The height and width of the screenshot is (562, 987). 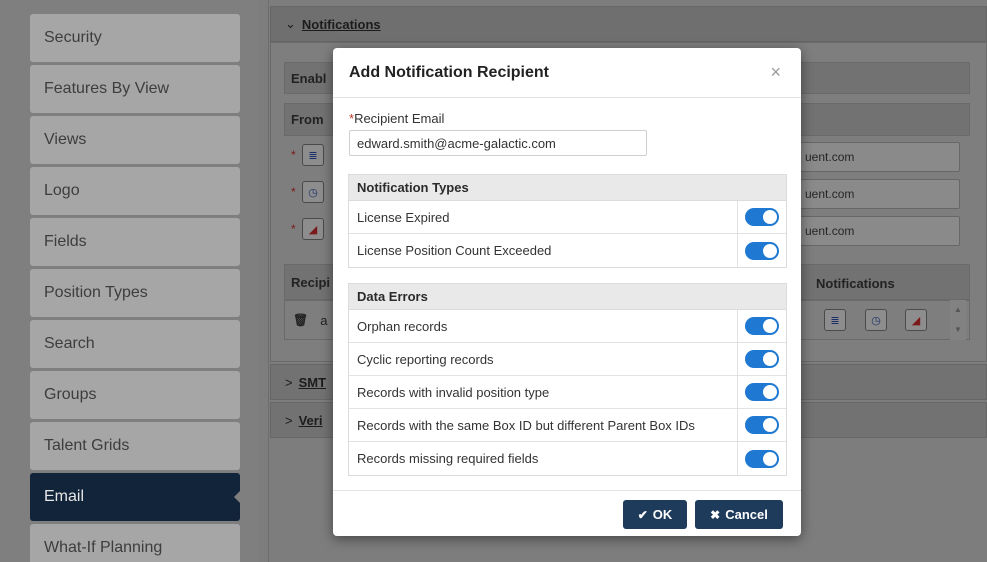 What do you see at coordinates (543, 217) in the screenshot?
I see `row-label: License Expired` at bounding box center [543, 217].